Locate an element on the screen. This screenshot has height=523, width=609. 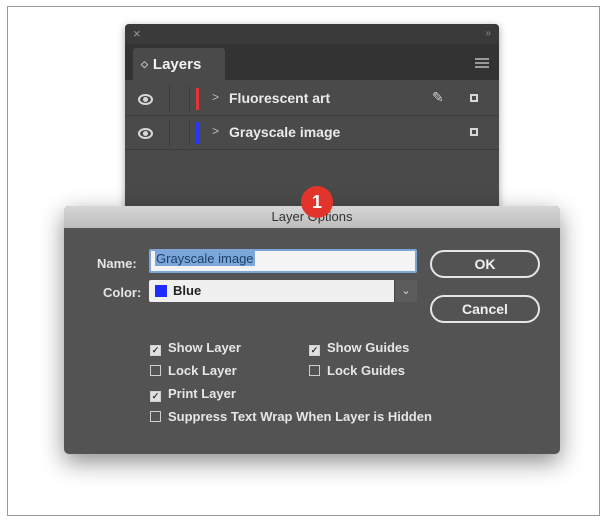
lock-guides-checkbox: Lock Guides is located at coordinates (357, 371).